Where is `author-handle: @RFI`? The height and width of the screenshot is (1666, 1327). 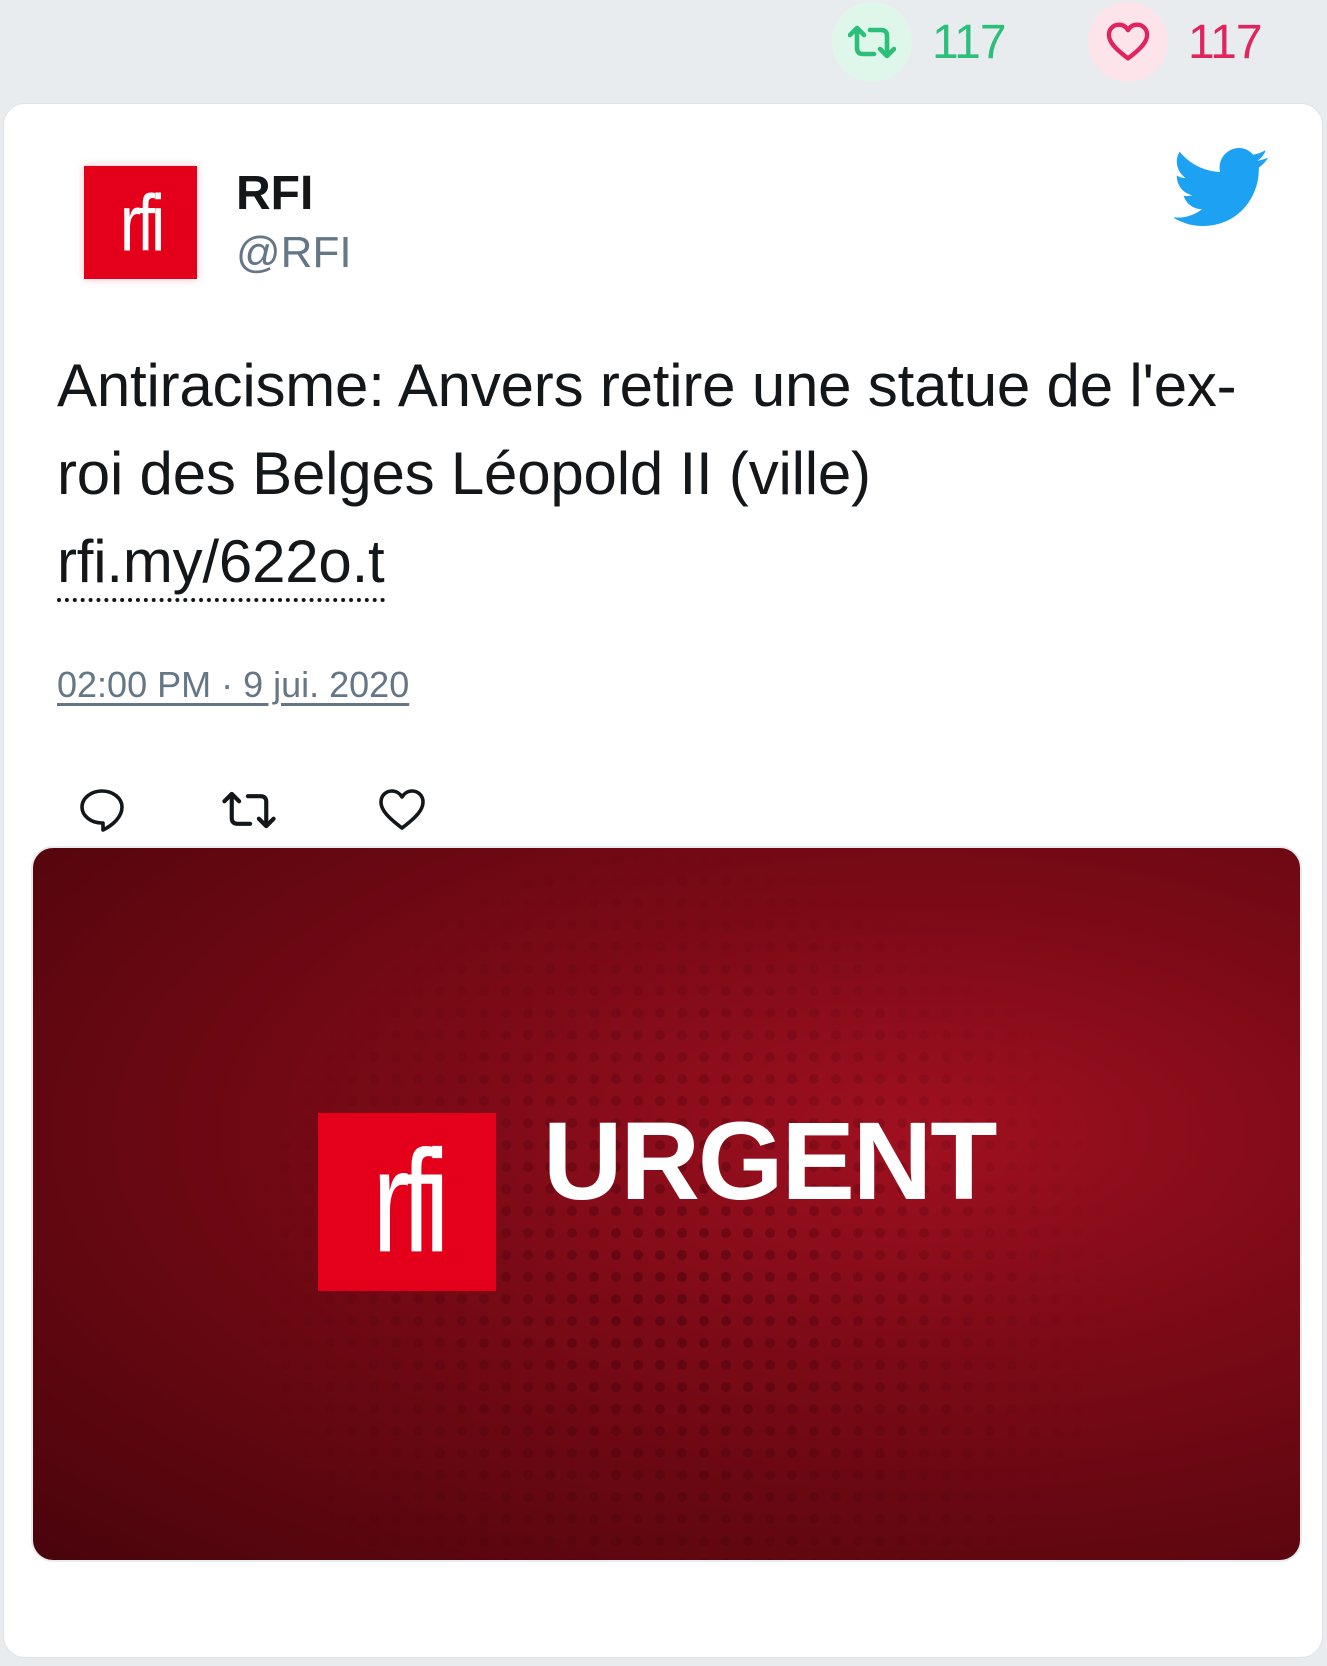 author-handle: @RFI is located at coordinates (294, 253).